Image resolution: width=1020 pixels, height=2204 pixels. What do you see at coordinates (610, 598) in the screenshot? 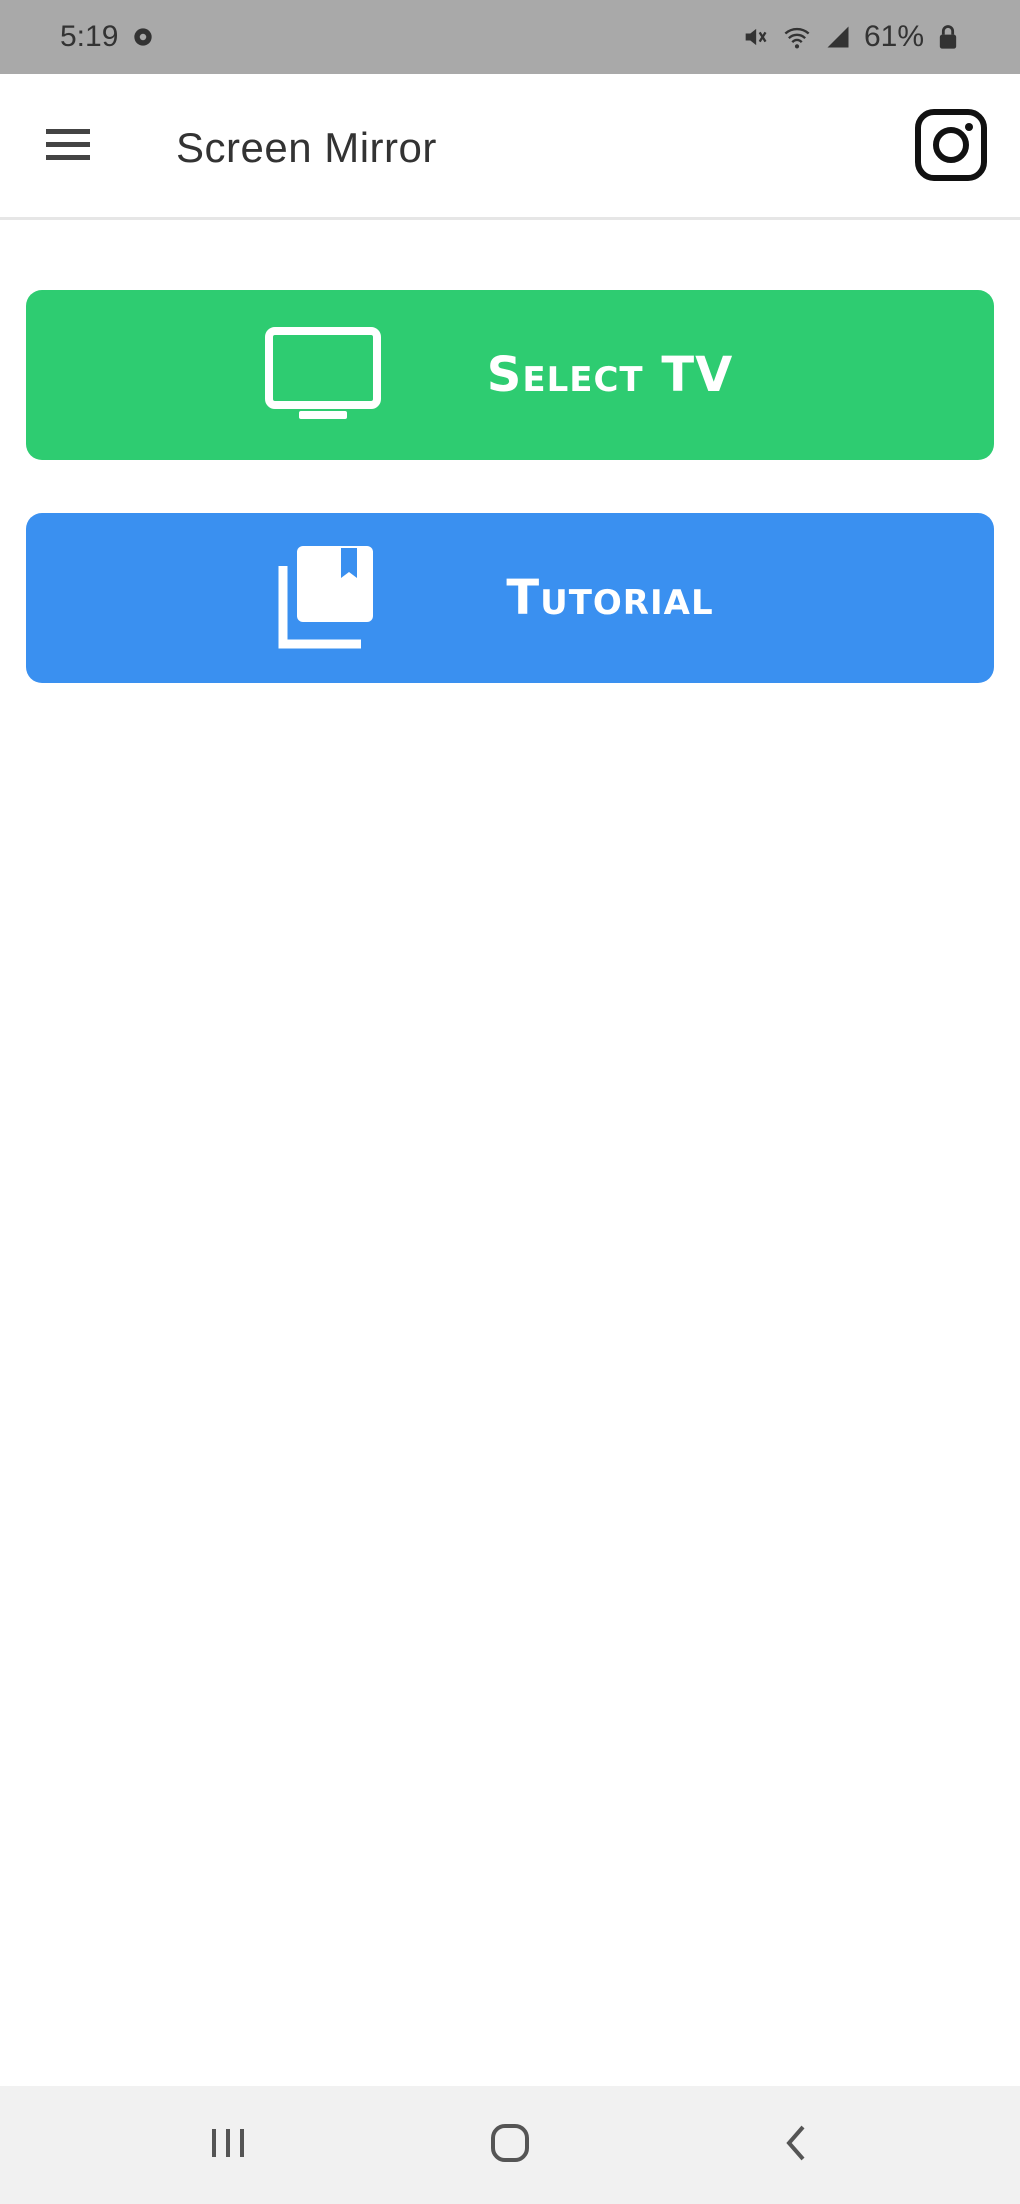
I see `tutorial-label: Tutorial` at bounding box center [610, 598].